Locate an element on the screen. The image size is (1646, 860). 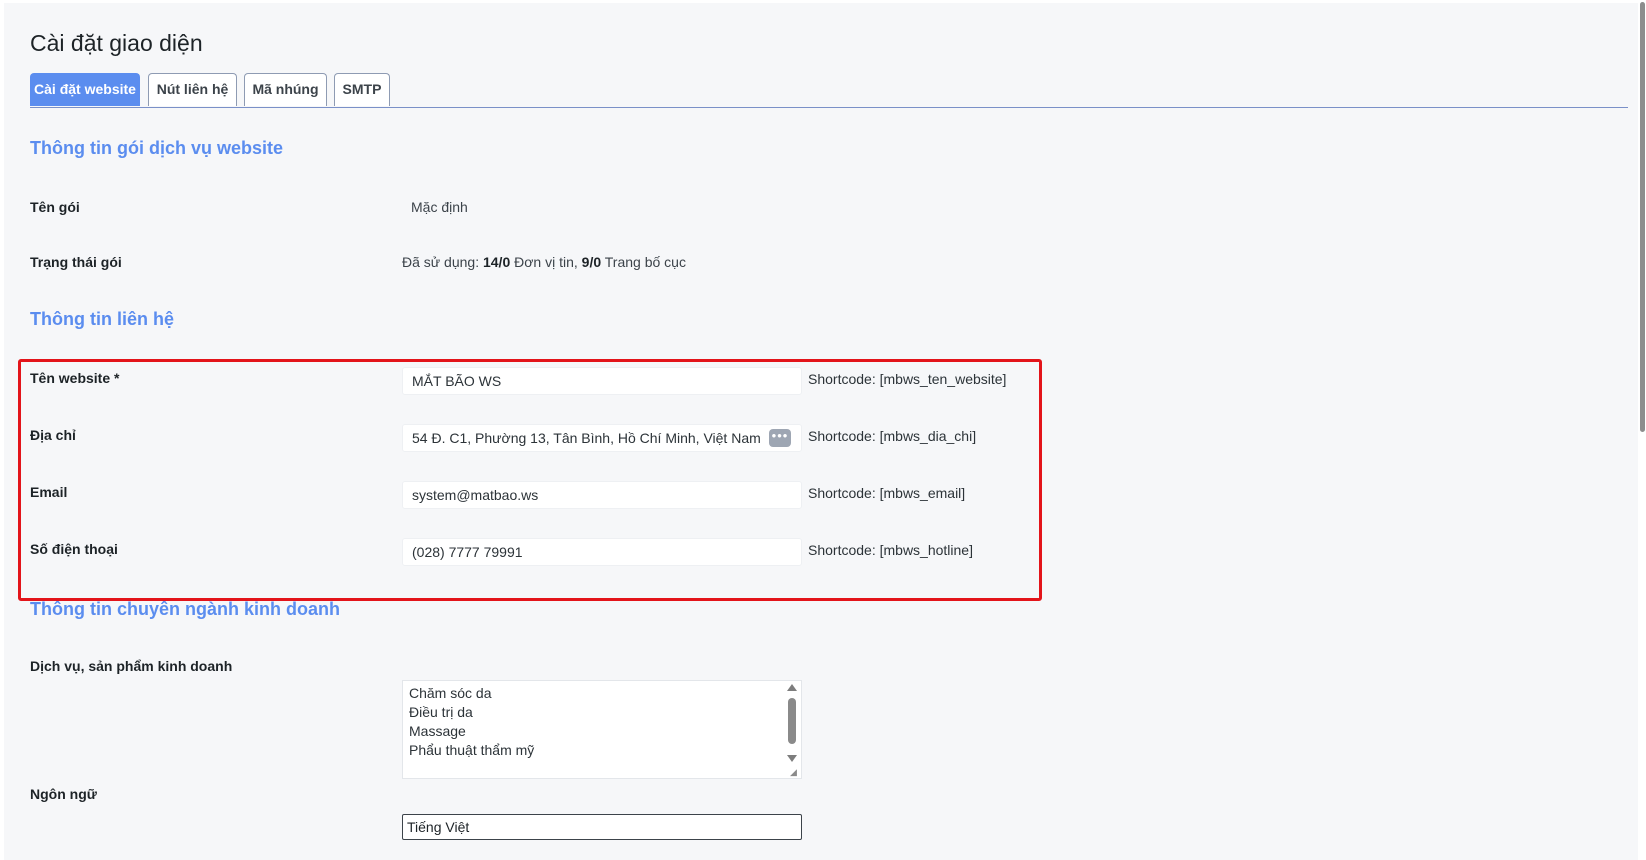
language-label: Ngôn ngữ is located at coordinates (63, 794).